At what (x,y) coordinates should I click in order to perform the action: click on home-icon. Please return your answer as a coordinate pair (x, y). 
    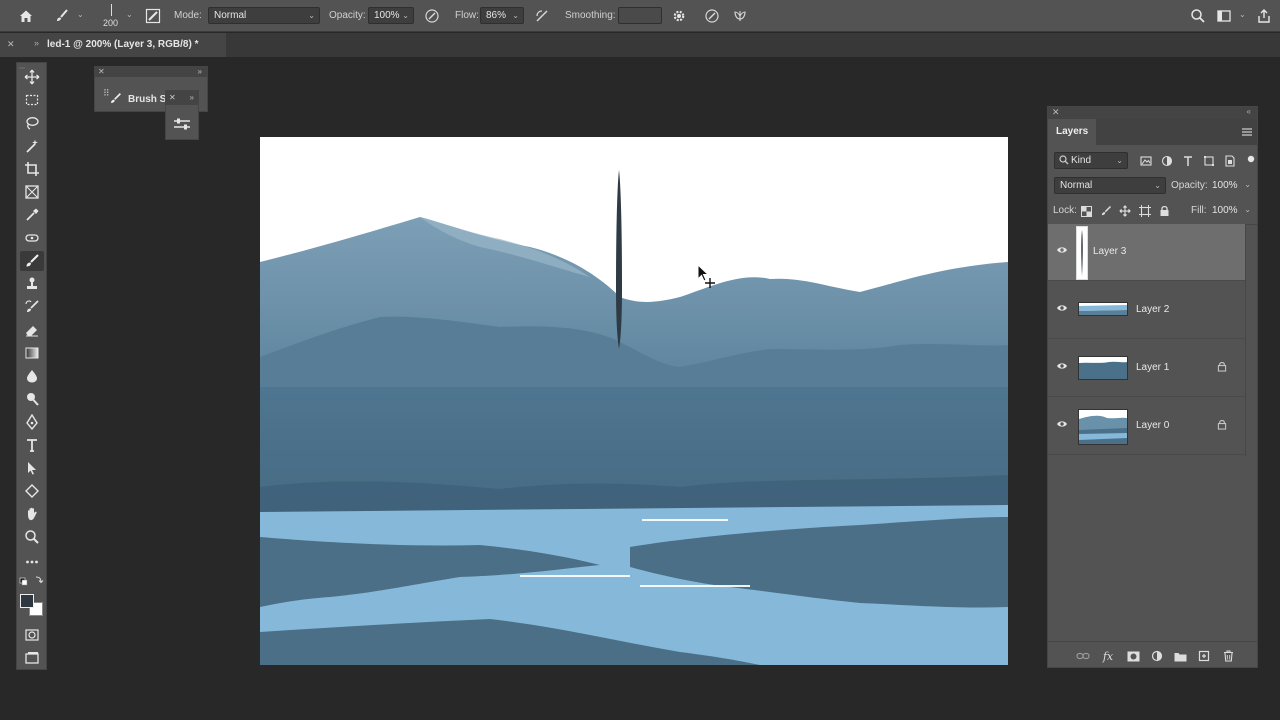
    Looking at the image, I should click on (26, 16).